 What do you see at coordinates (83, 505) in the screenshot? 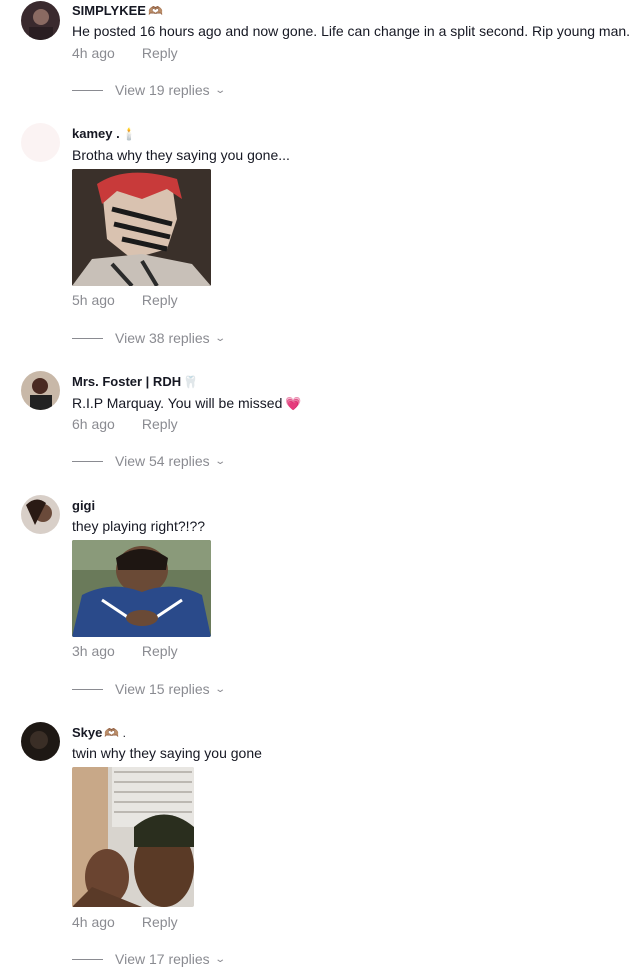
I see `comment-username: gigi` at bounding box center [83, 505].